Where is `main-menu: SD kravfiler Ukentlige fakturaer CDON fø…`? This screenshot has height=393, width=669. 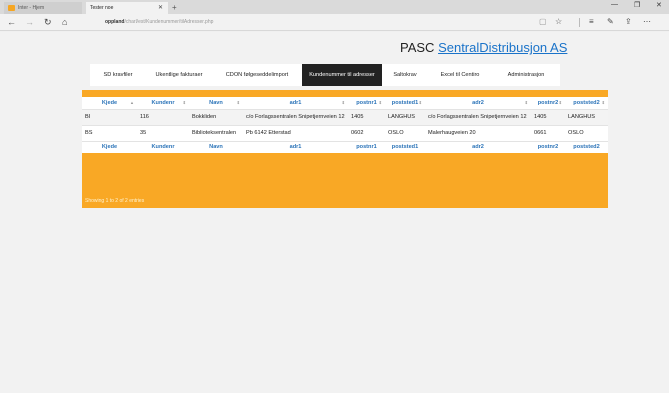
main-menu: SD kravfiler Ukentlige fakturaer CDON fø… is located at coordinates (325, 75).